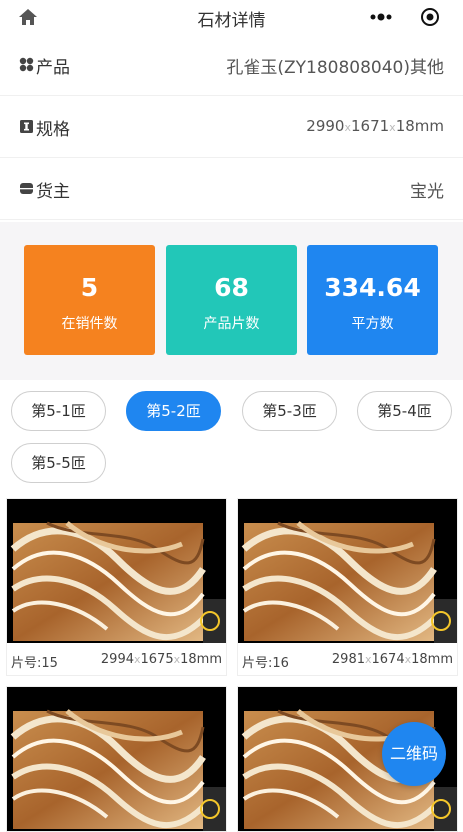 This screenshot has height=832, width=463. Describe the element at coordinates (265, 663) in the screenshot. I see `slab-number: 片号:16` at that location.